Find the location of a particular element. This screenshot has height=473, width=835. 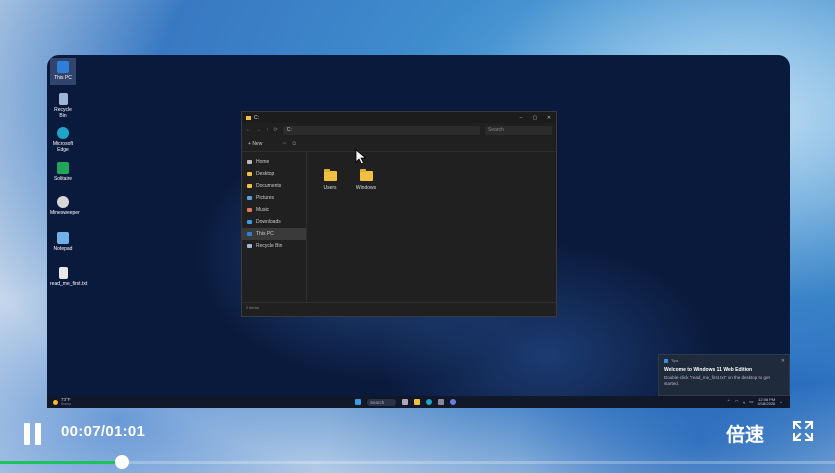

speaker-icon: ◖ is located at coordinates (744, 402).